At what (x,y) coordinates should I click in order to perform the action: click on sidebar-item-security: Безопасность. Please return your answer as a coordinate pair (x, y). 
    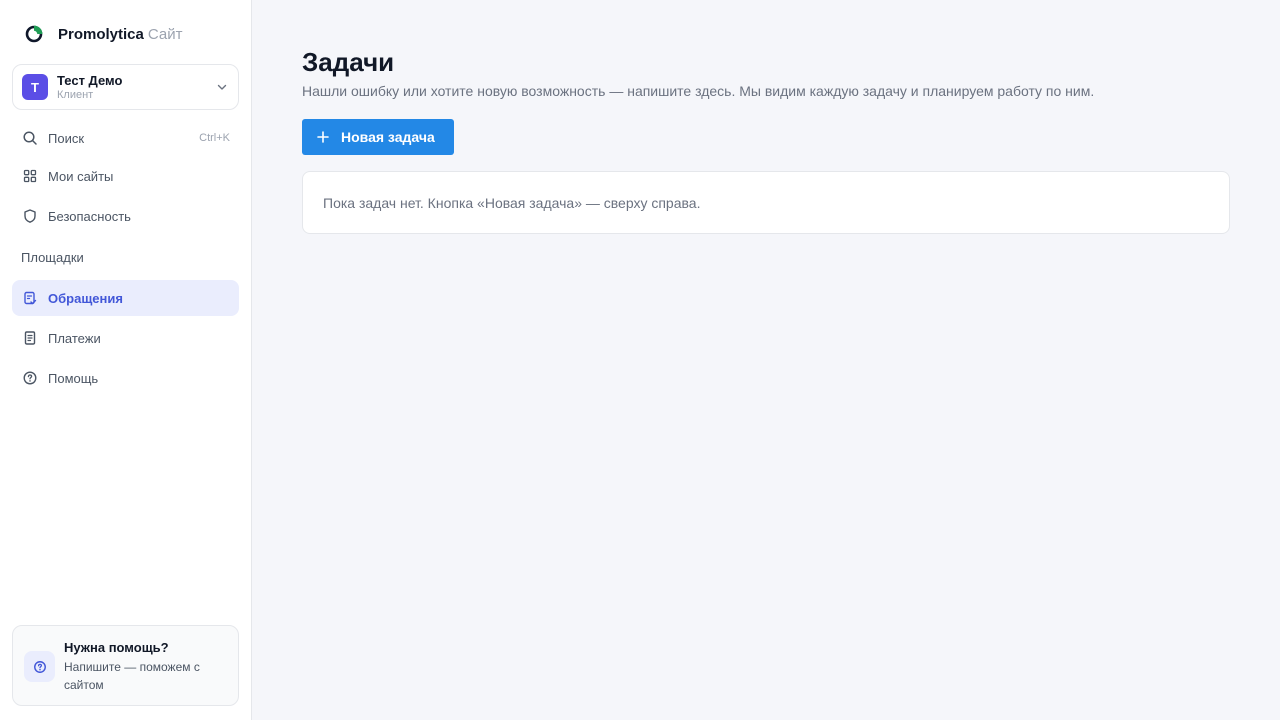
    Looking at the image, I should click on (125, 216).